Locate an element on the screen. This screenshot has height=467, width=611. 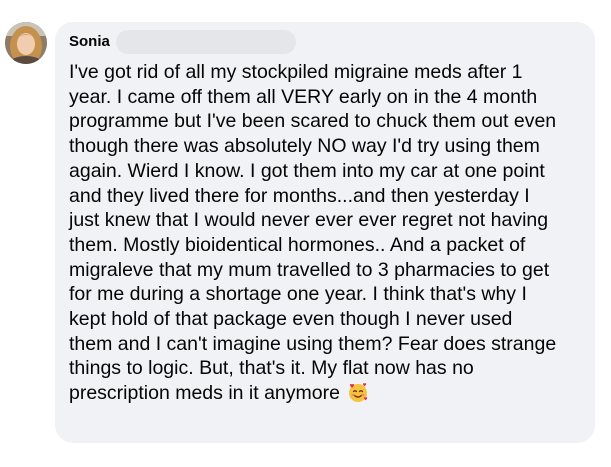
profile-photo is located at coordinates (26, 43).